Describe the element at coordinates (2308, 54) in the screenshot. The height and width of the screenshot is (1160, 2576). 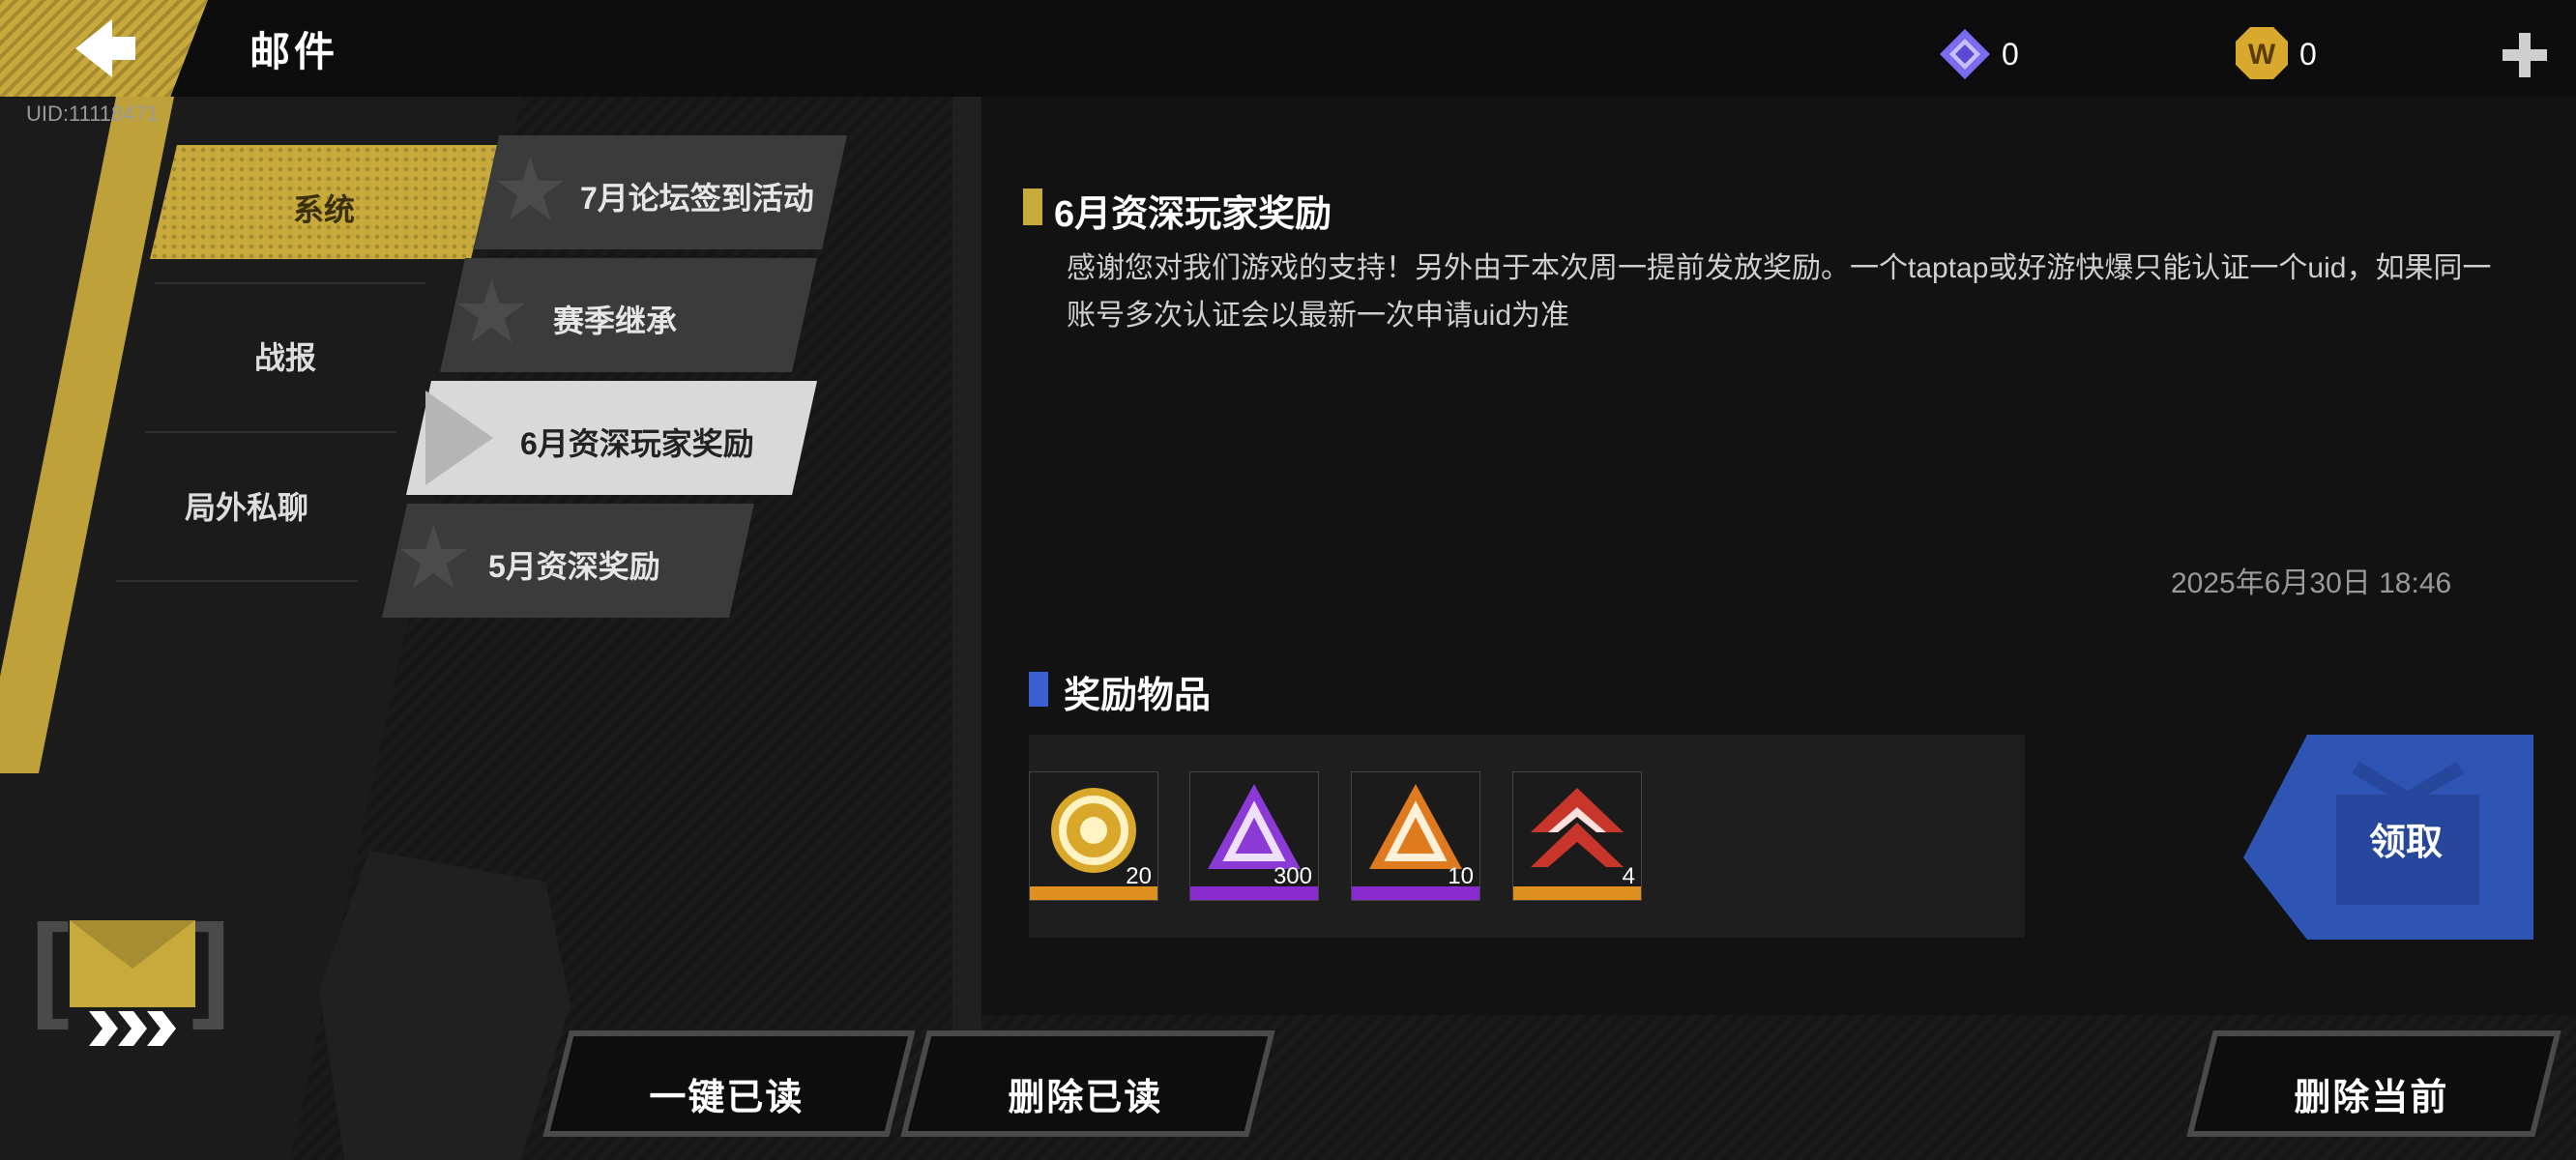
I see `coin-currency-value: 0` at that location.